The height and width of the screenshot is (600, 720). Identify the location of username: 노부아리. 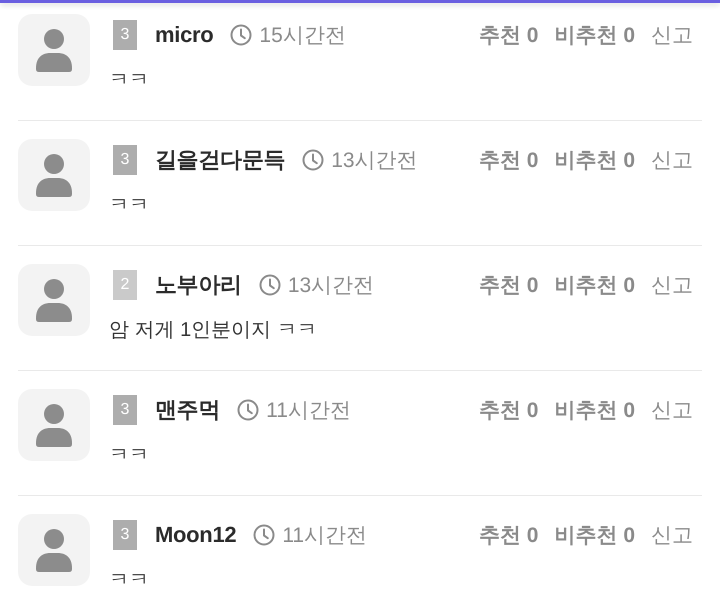
(198, 285).